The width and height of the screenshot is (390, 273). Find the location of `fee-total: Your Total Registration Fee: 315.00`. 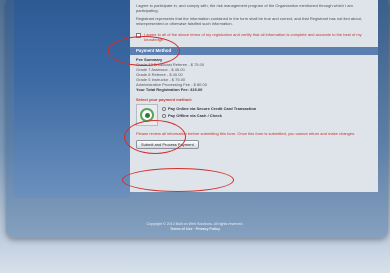

fee-total: Your Total Registration Fee: 315.00 is located at coordinates (169, 89).